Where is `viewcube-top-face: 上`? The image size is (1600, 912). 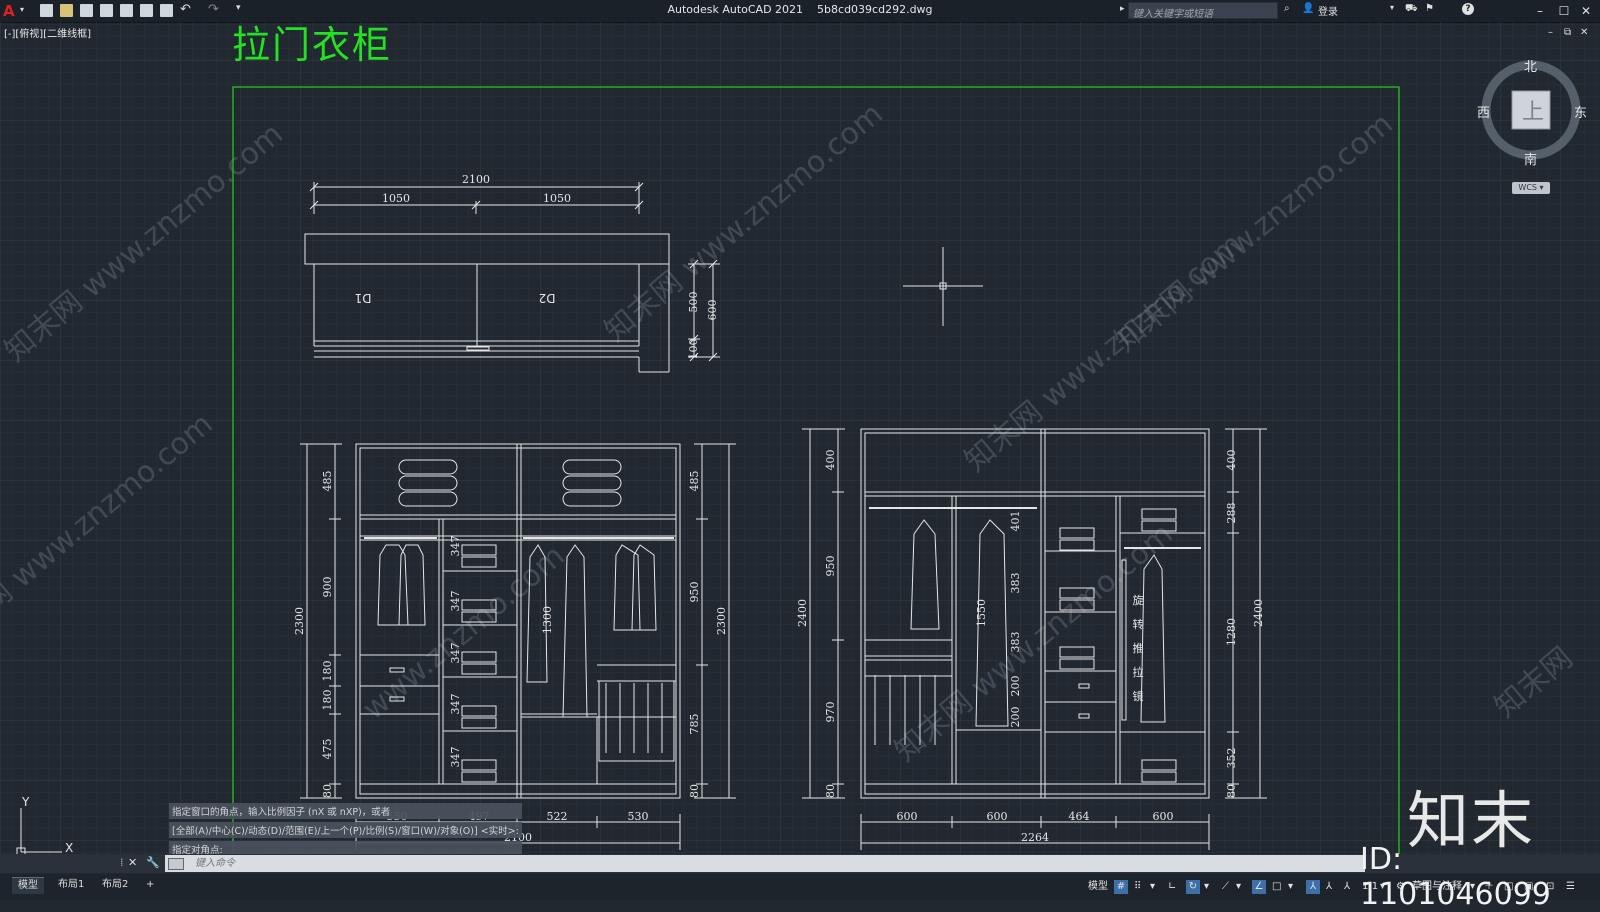 viewcube-top-face: 上 is located at coordinates (1533, 110).